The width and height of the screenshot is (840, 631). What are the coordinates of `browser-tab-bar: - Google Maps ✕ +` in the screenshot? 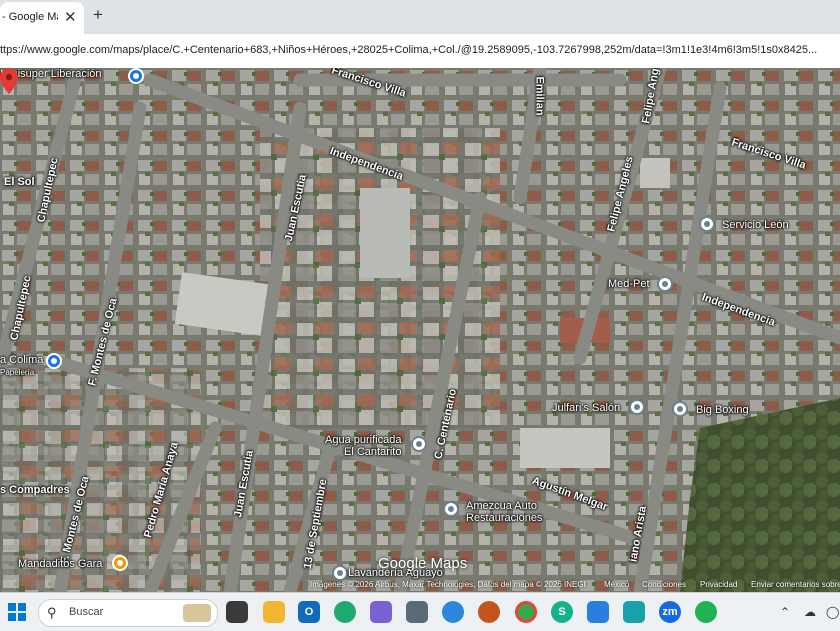 It's located at (420, 17).